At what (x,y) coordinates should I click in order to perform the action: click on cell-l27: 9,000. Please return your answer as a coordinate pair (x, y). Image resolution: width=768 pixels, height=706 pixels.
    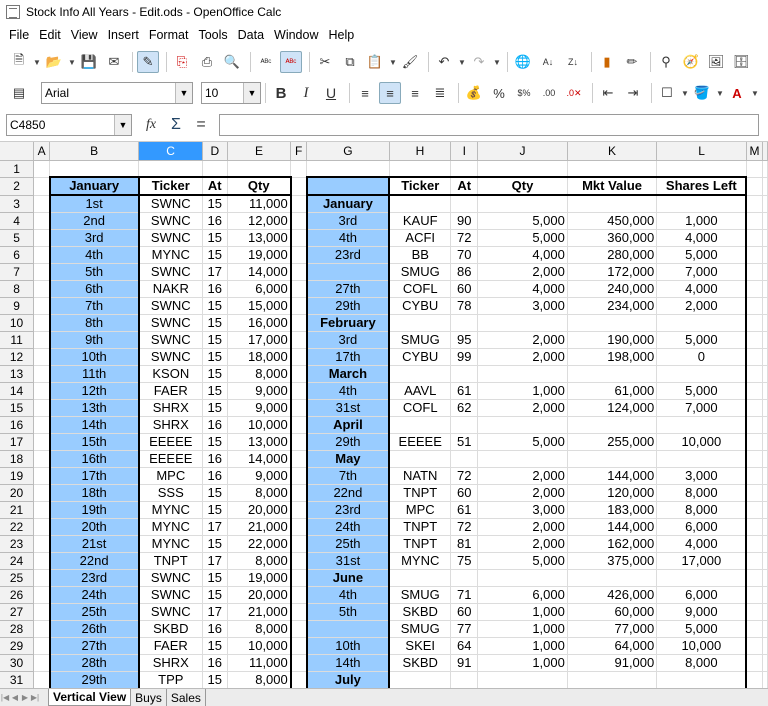
    Looking at the image, I should click on (702, 612).